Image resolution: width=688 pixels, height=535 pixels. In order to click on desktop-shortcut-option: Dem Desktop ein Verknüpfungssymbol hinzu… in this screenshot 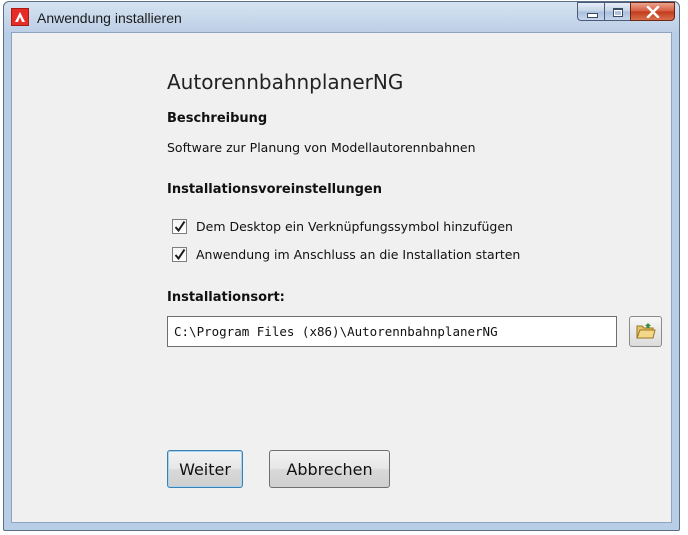, I will do `click(342, 226)`.